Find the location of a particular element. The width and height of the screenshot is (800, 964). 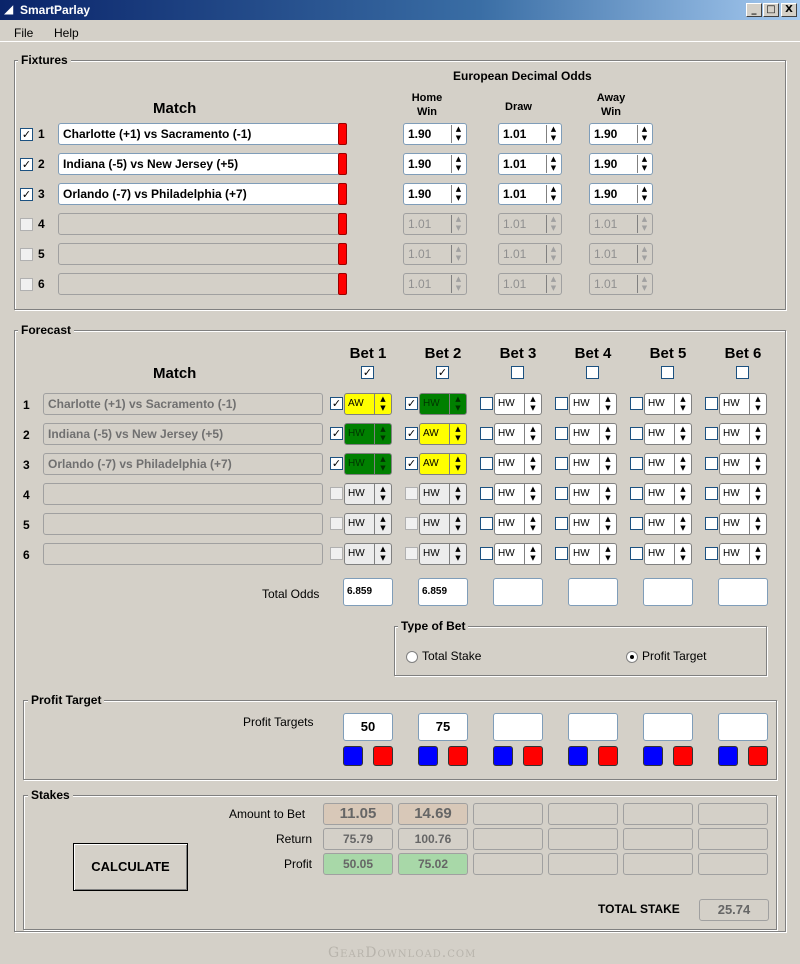

total-stake-radio is located at coordinates (412, 657).